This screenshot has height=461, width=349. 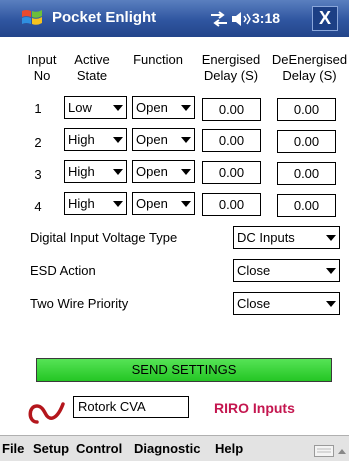 What do you see at coordinates (92, 67) in the screenshot?
I see `header-active-state: Active State` at bounding box center [92, 67].